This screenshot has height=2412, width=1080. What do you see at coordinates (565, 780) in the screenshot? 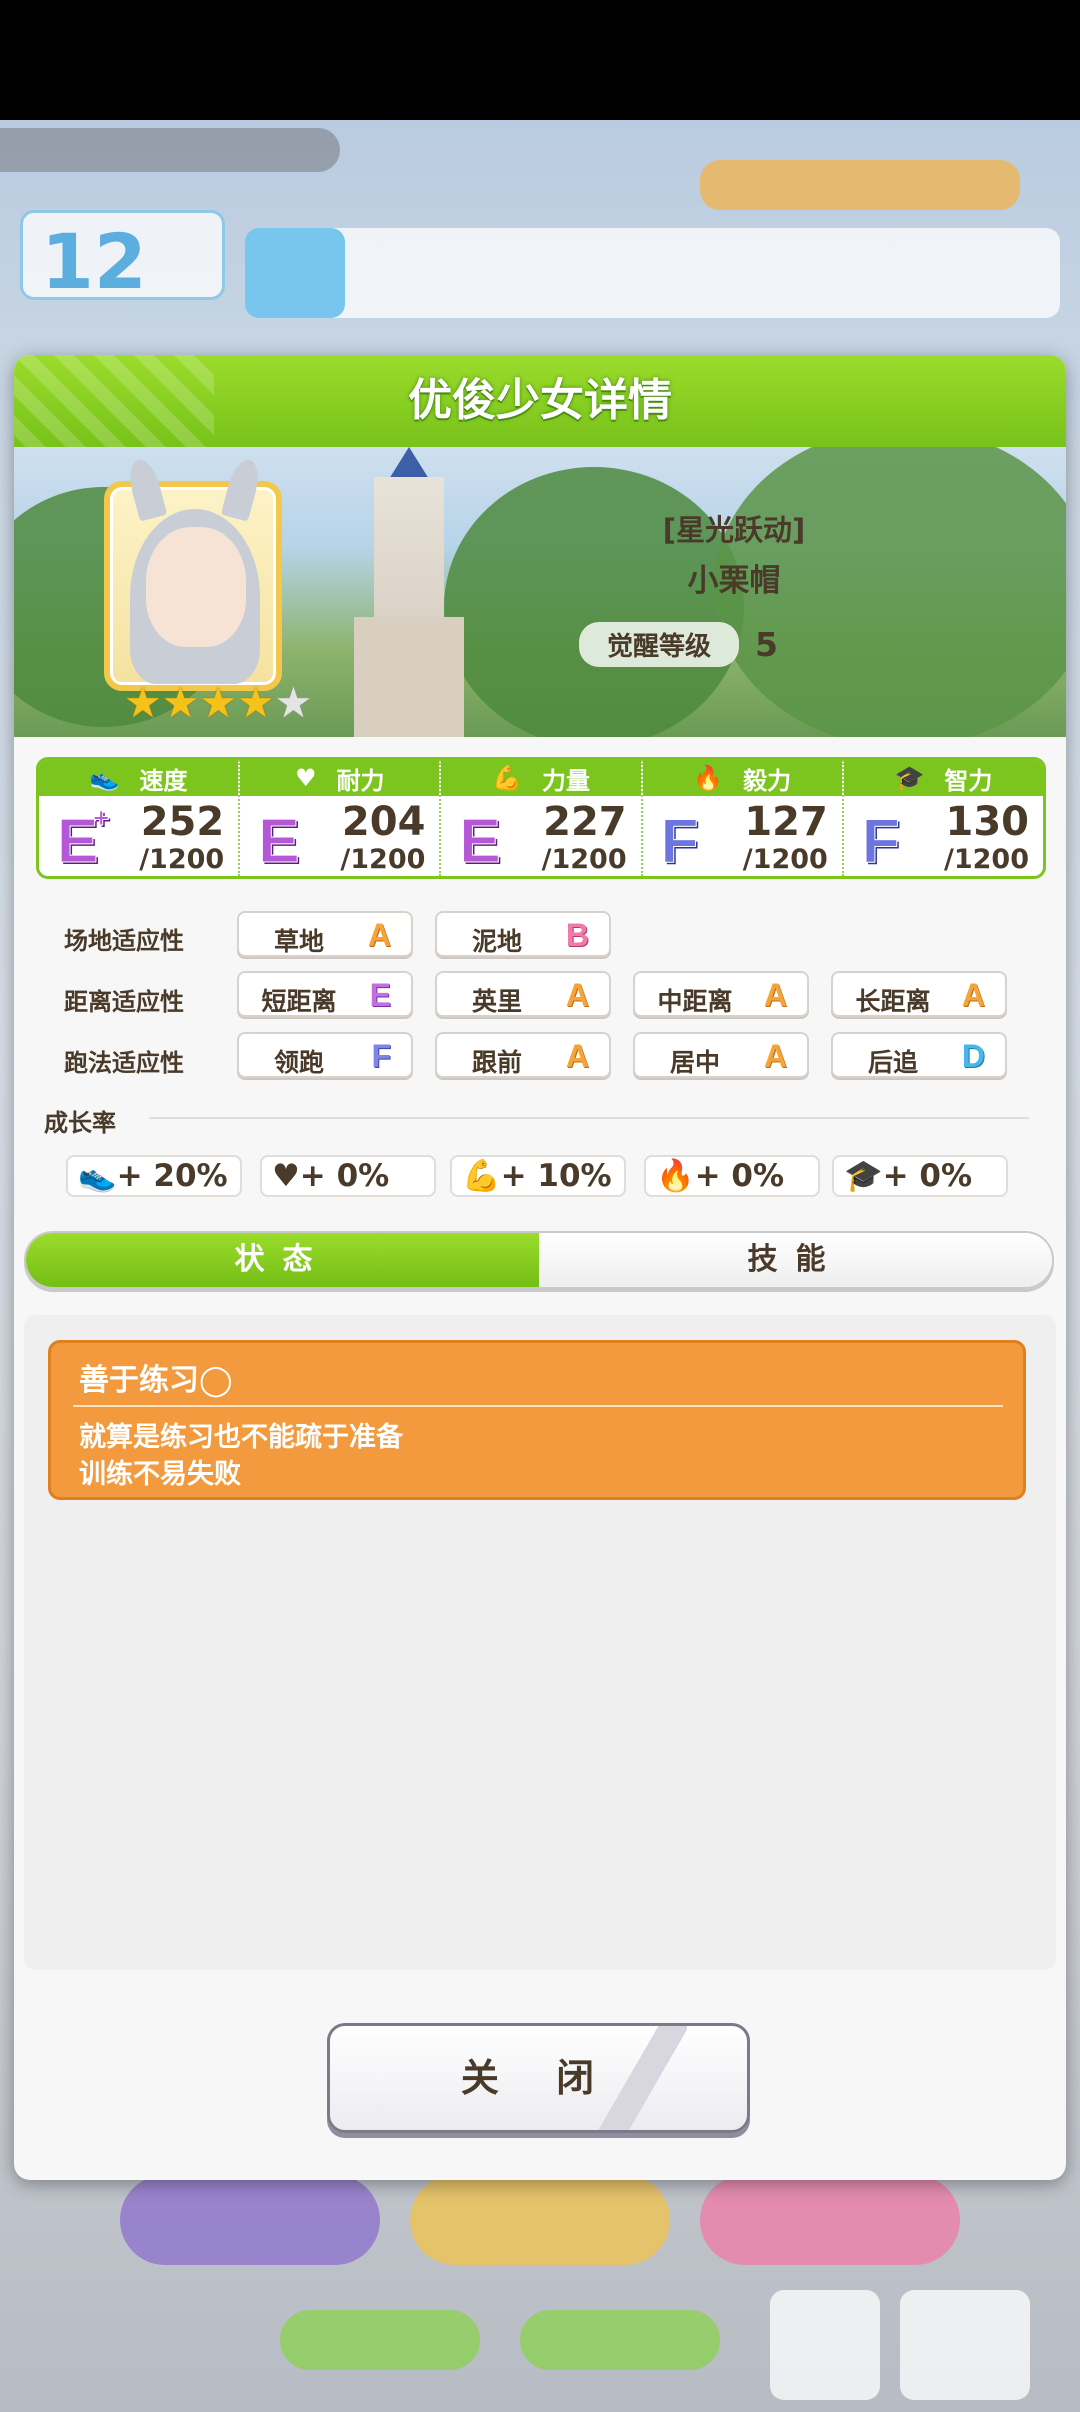
I see `stat-label: 力量` at bounding box center [565, 780].